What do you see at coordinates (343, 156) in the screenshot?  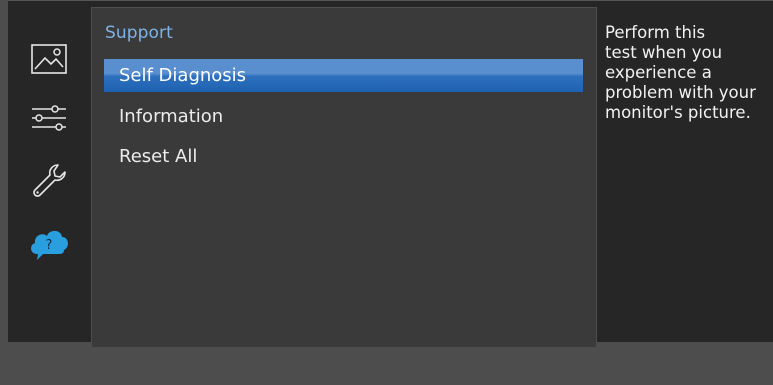 I see `menu-item-reset-all: Reset All` at bounding box center [343, 156].